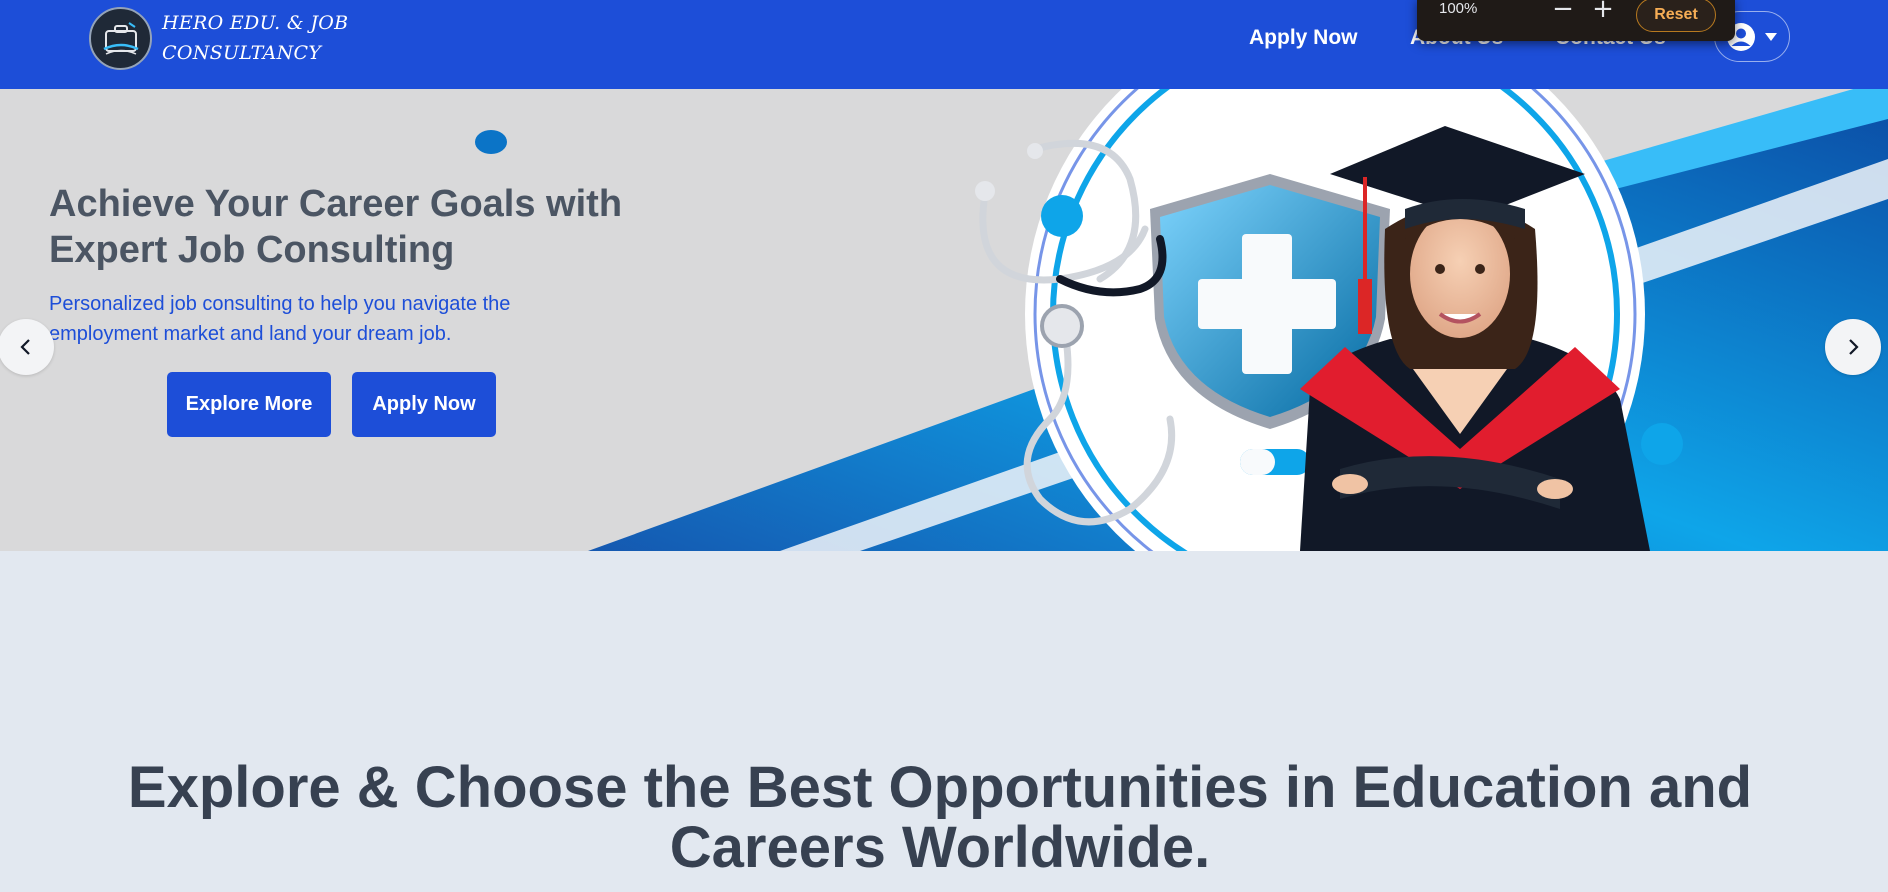 The width and height of the screenshot is (1888, 892). What do you see at coordinates (1676, 16) in the screenshot?
I see `zoom-reset-button: Reset` at bounding box center [1676, 16].